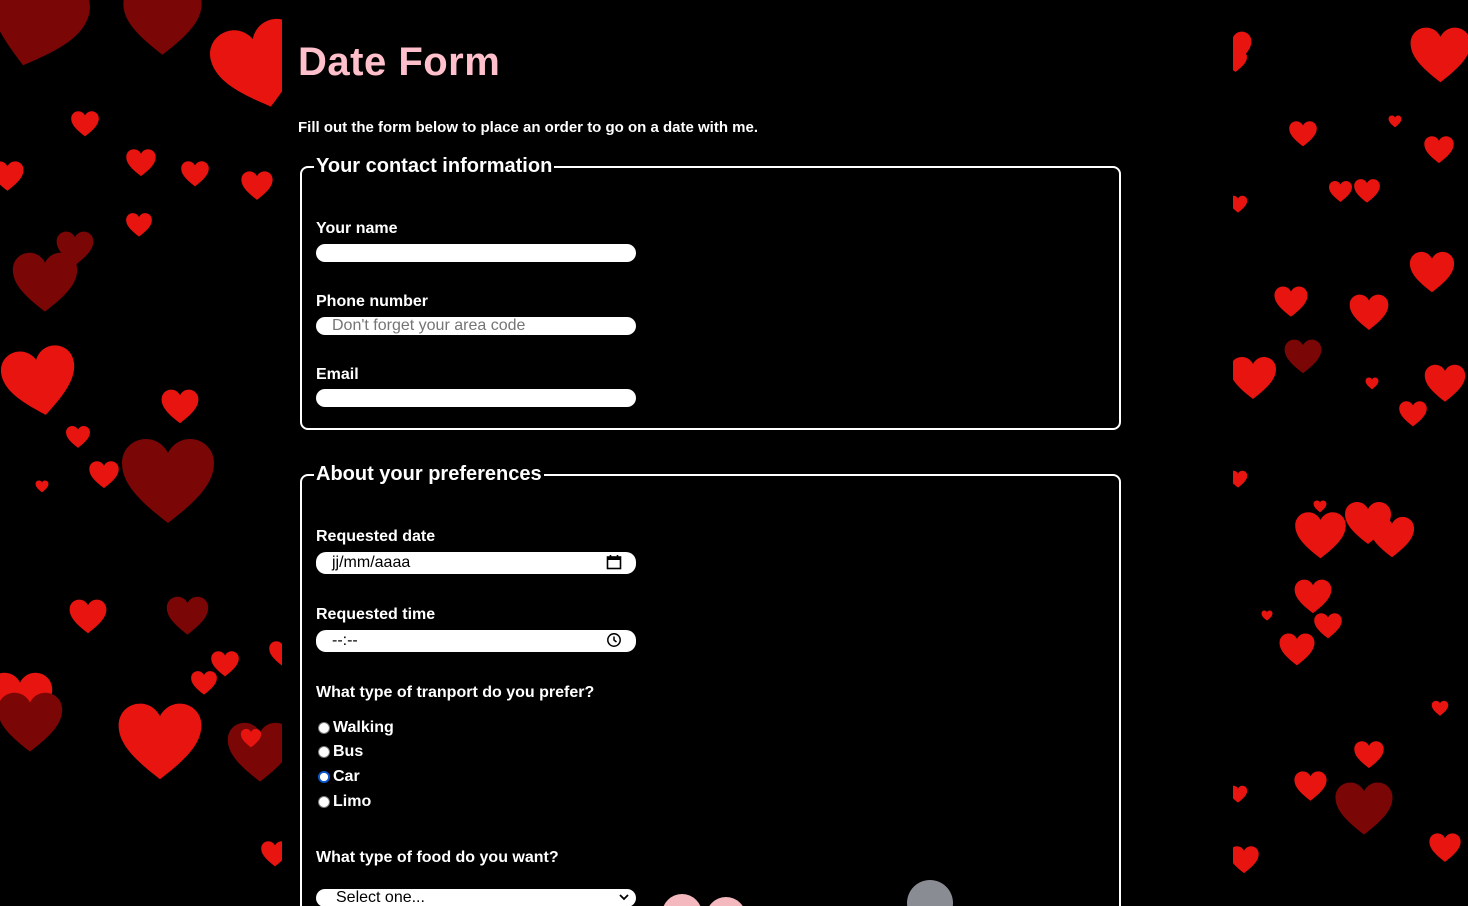 The image size is (1468, 906). What do you see at coordinates (624, 897) in the screenshot?
I see `chevron-down-icon` at bounding box center [624, 897].